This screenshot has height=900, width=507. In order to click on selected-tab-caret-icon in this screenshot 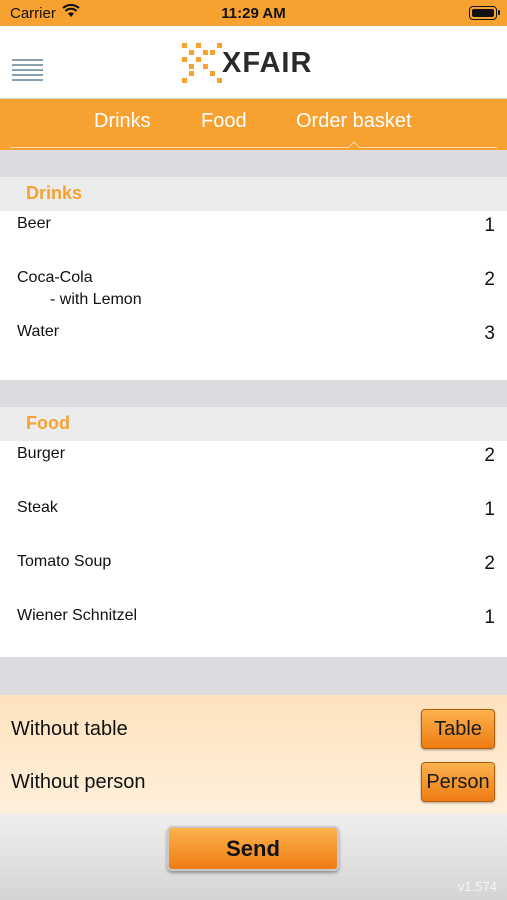, I will do `click(354, 144)`.